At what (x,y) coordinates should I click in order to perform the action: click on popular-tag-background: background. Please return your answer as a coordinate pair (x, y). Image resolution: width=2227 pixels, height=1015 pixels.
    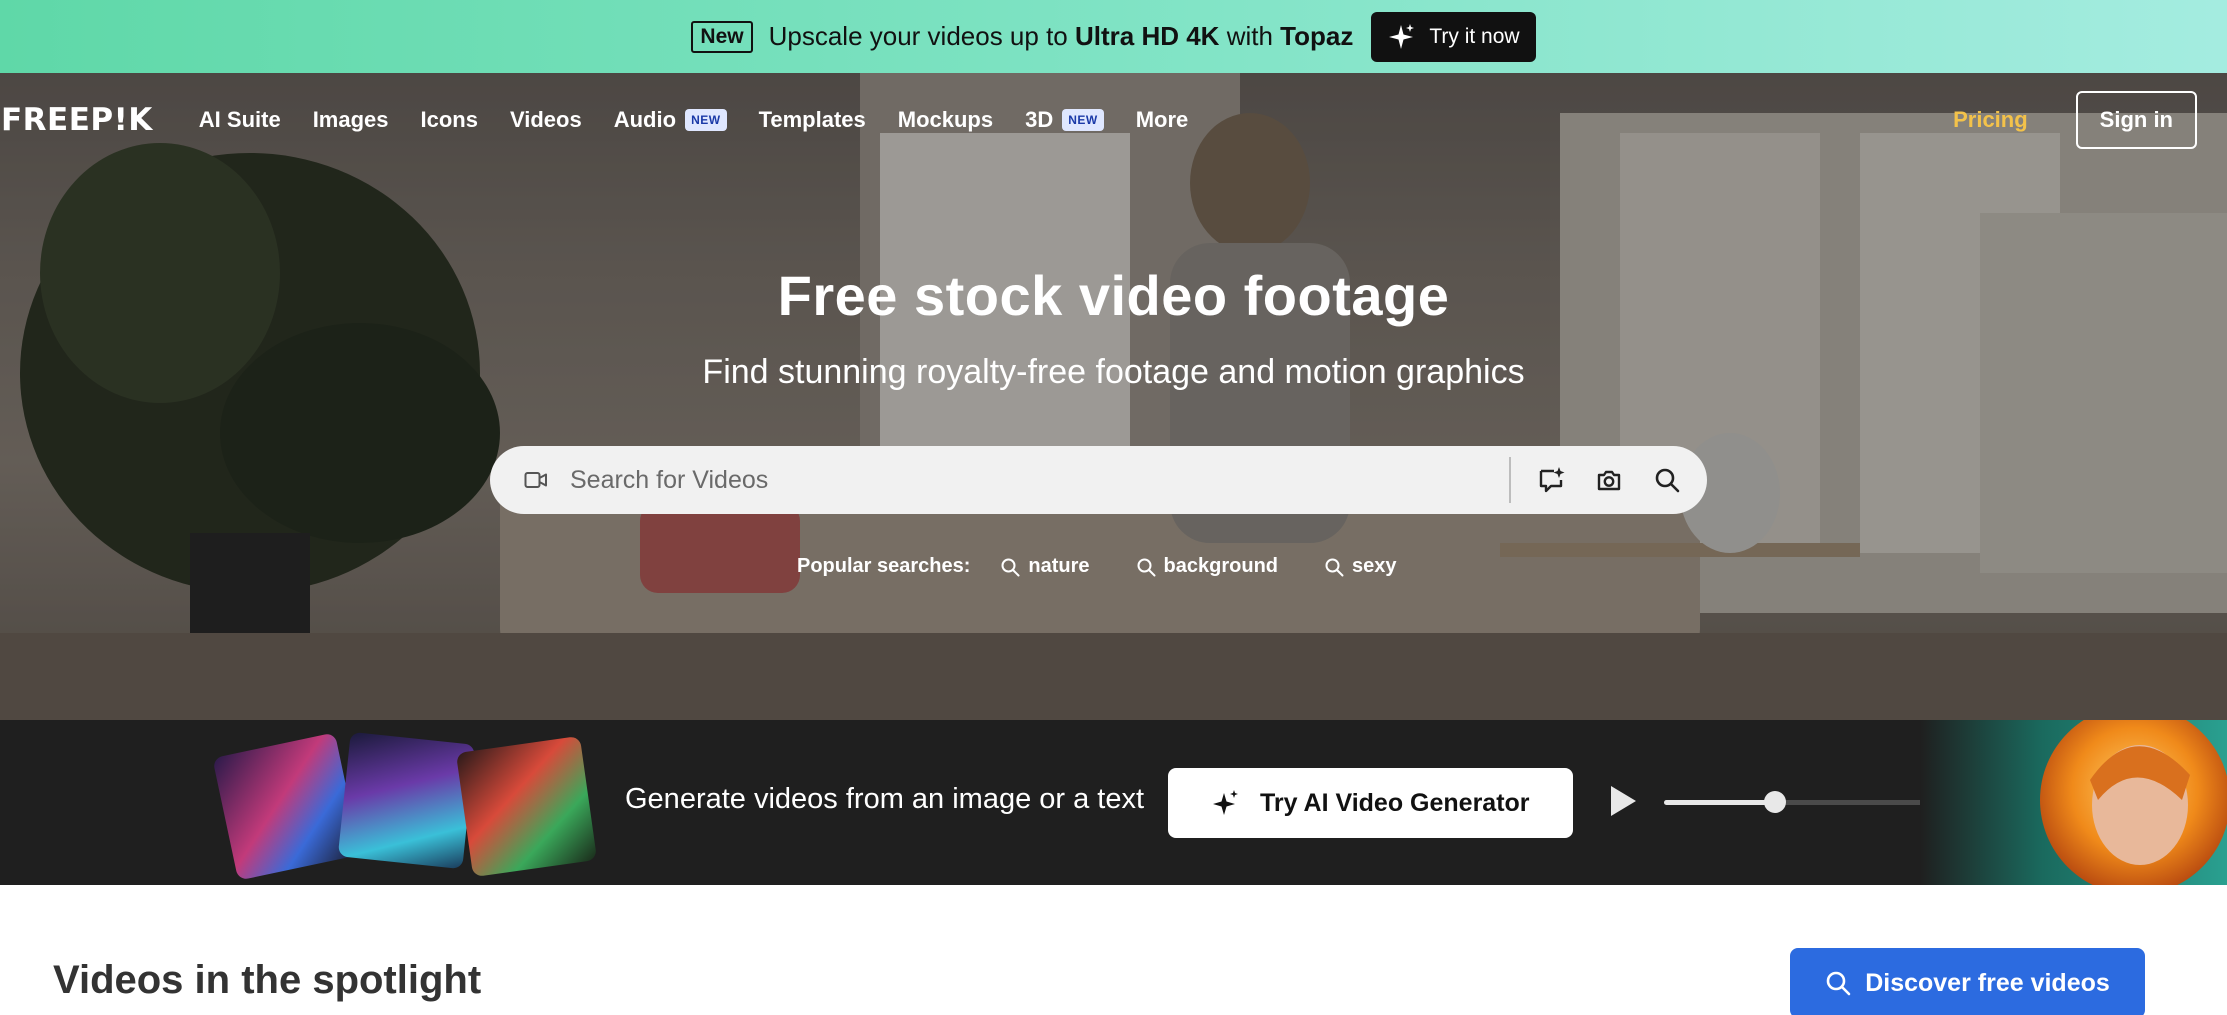
    Looking at the image, I should click on (1207, 566).